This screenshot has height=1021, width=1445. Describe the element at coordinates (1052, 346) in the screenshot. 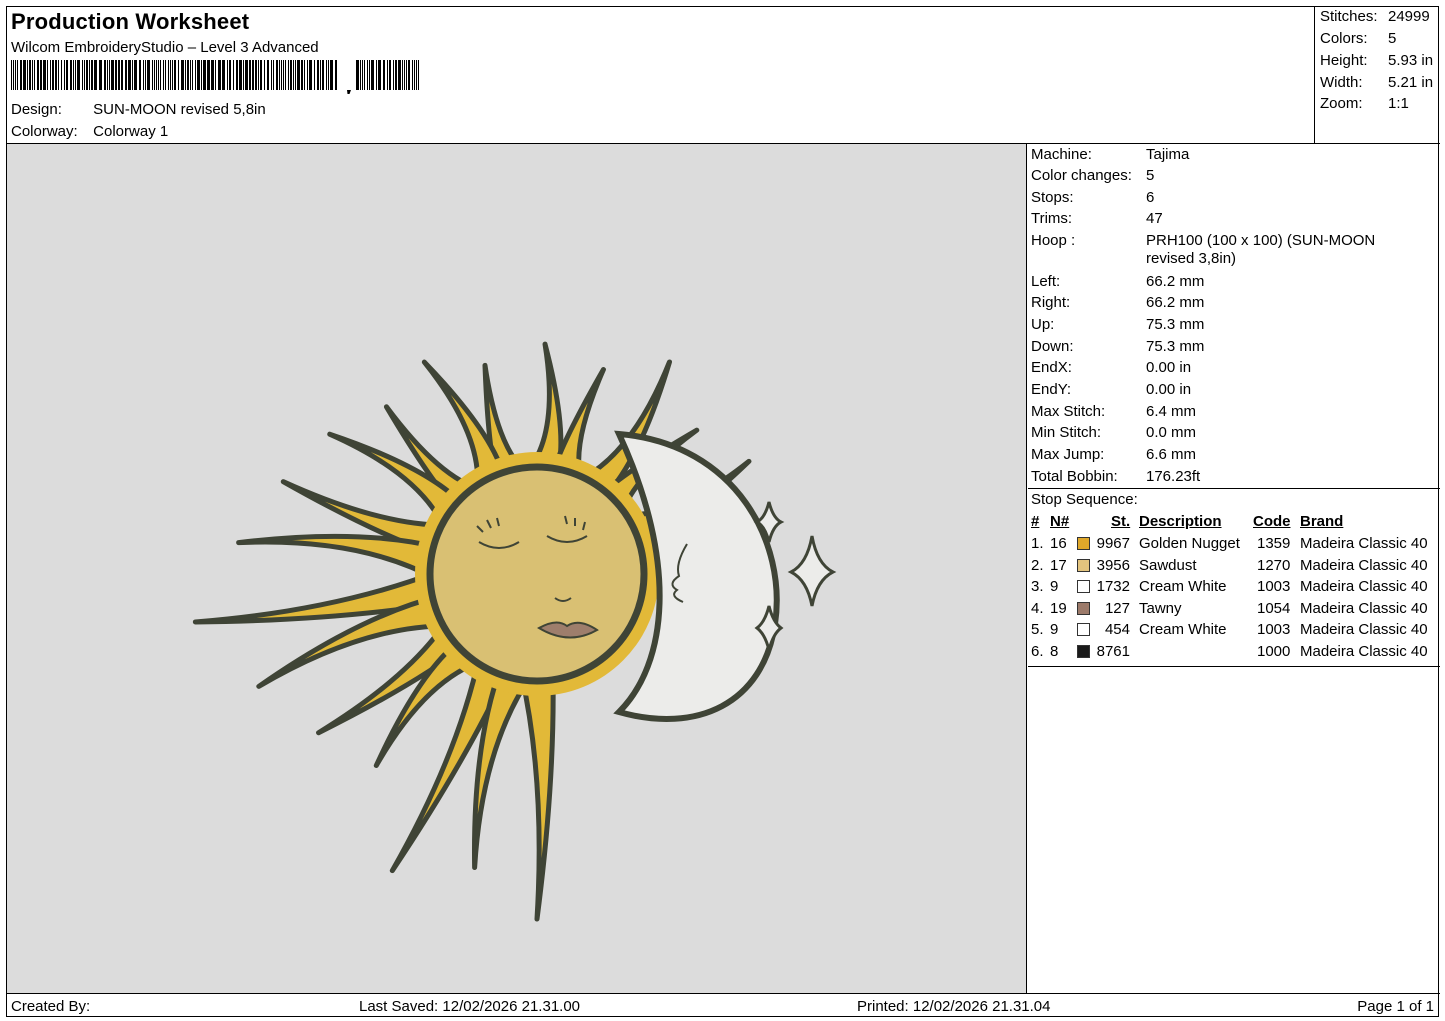

I see `info-label: Down:` at that location.